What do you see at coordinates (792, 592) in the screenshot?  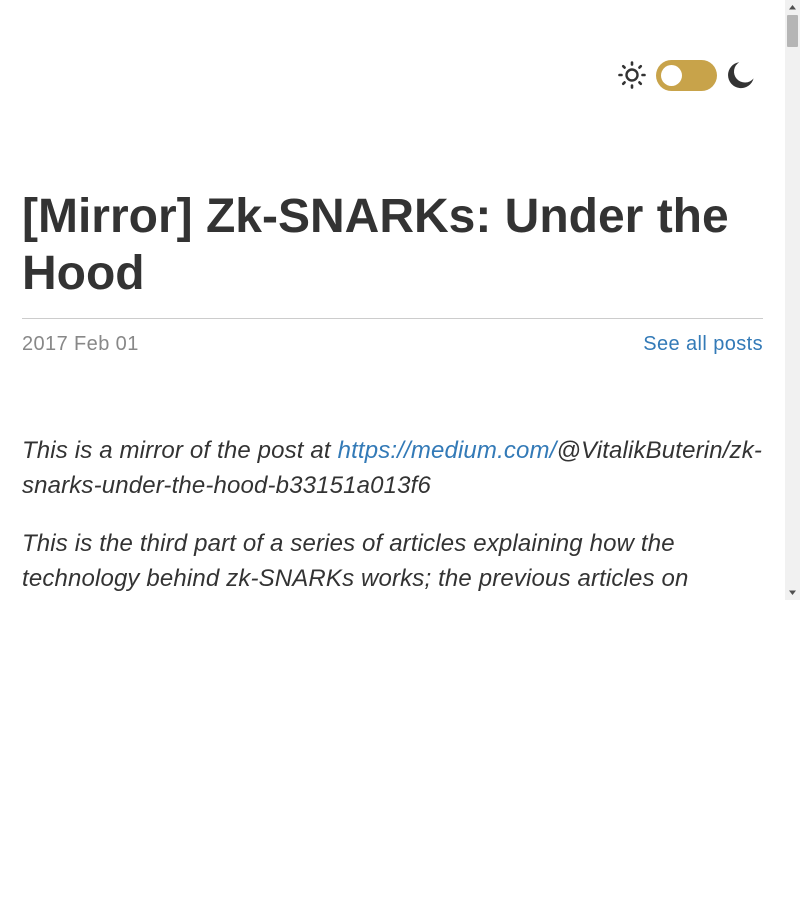 I see `scroll-down-arrow-icon` at bounding box center [792, 592].